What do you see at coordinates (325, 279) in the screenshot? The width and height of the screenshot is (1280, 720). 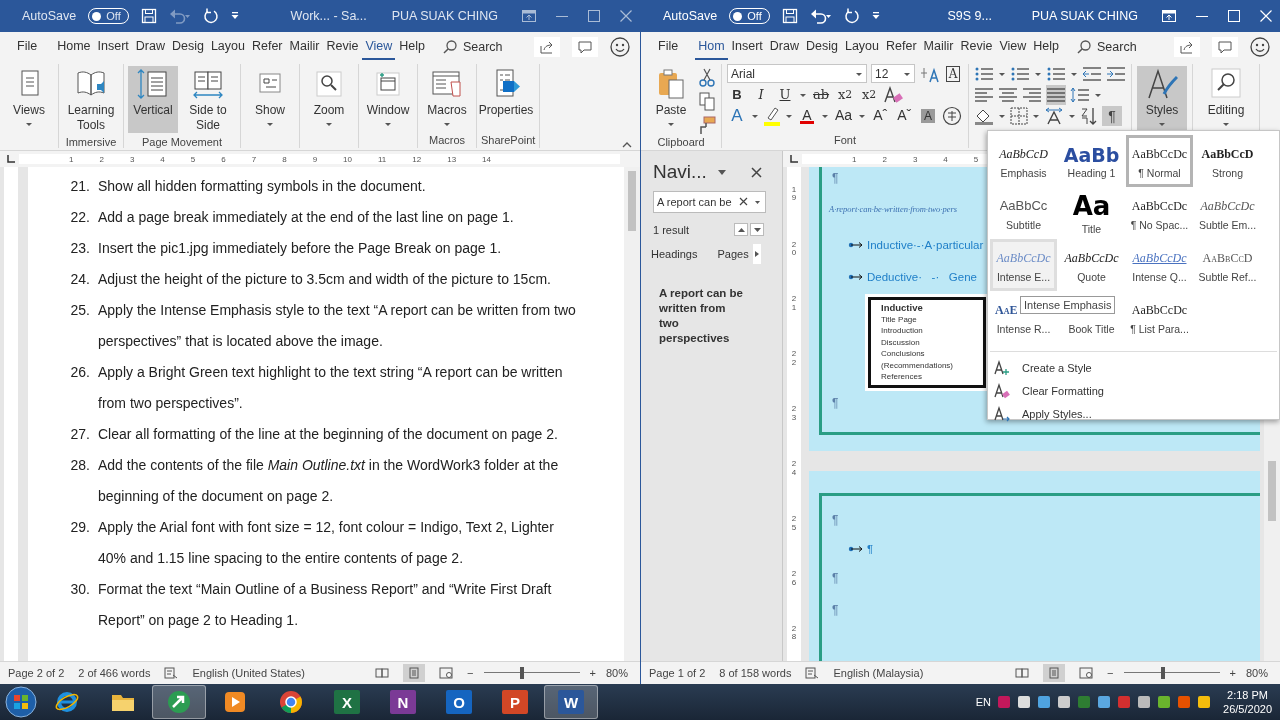 I see `list-item-text: Adjust the height of the picture to 3.5cm and width of the picture to 15cm.` at bounding box center [325, 279].